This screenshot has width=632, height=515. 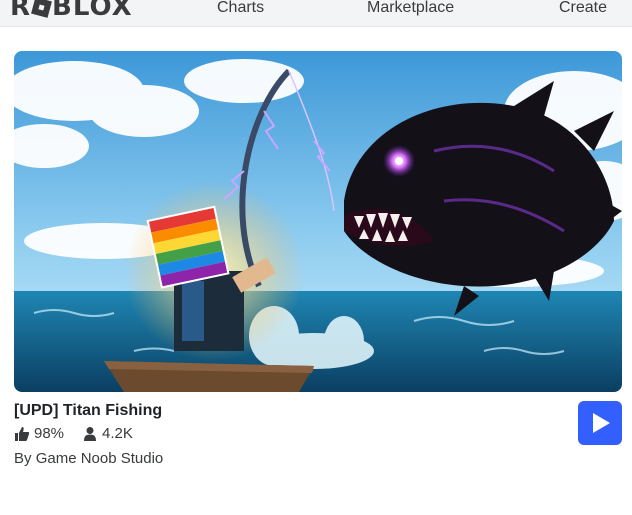 I want to click on nav-create: Create, so click(x=583, y=8).